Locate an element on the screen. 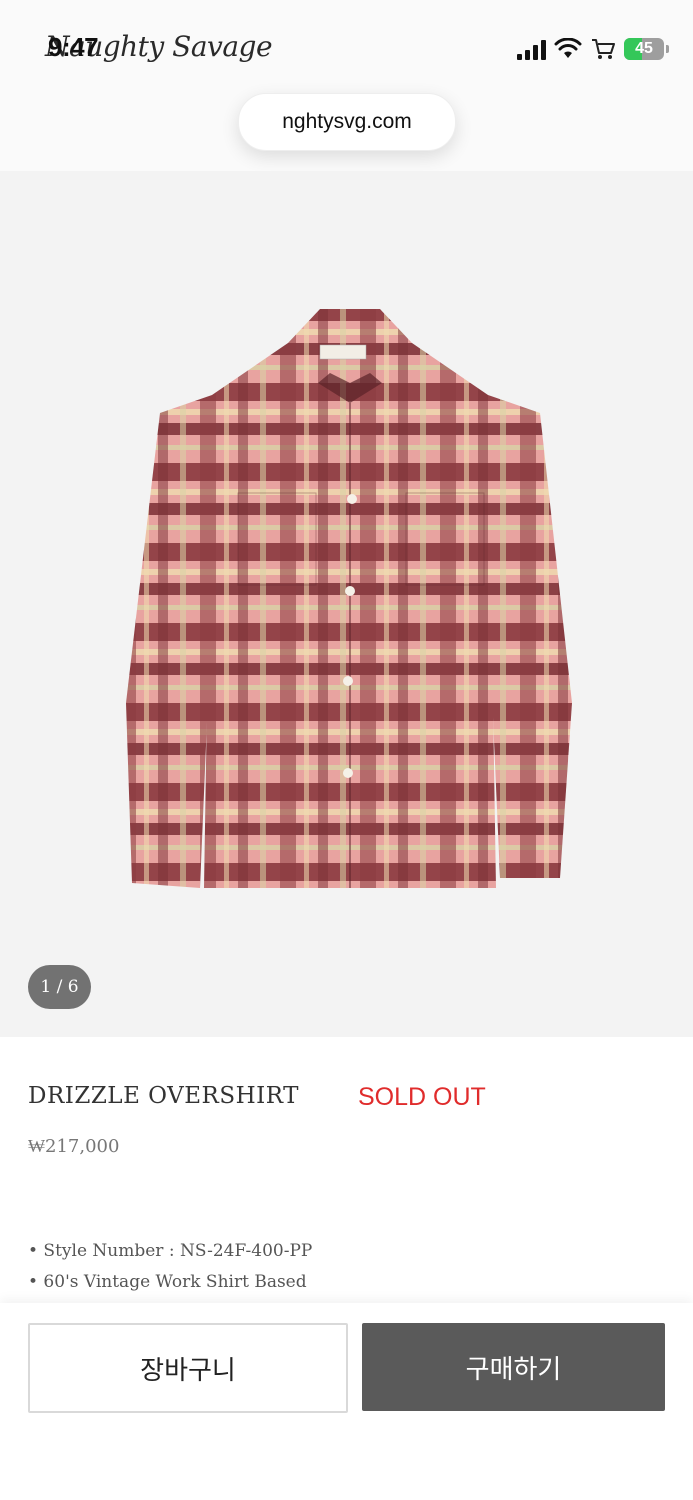  detail-item: • 60's Vintage Work Shirt Based is located at coordinates (167, 1282).